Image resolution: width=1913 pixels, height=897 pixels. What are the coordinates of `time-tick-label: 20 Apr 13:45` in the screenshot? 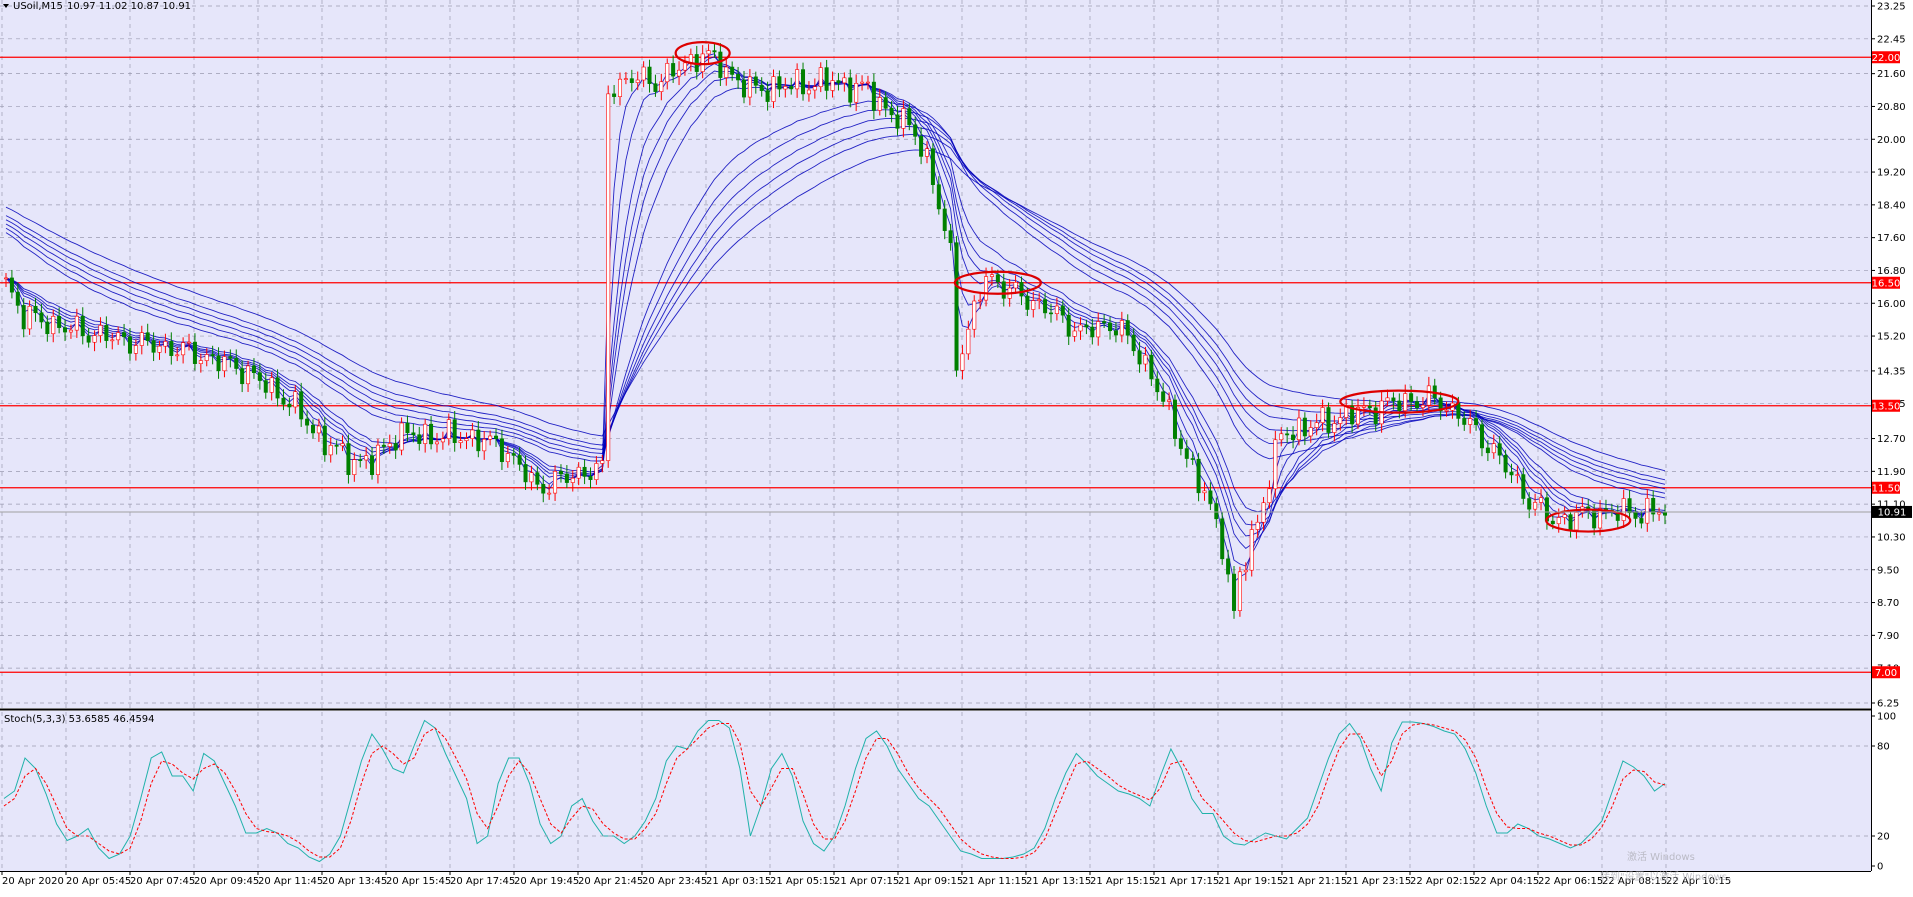 It's located at (354, 881).